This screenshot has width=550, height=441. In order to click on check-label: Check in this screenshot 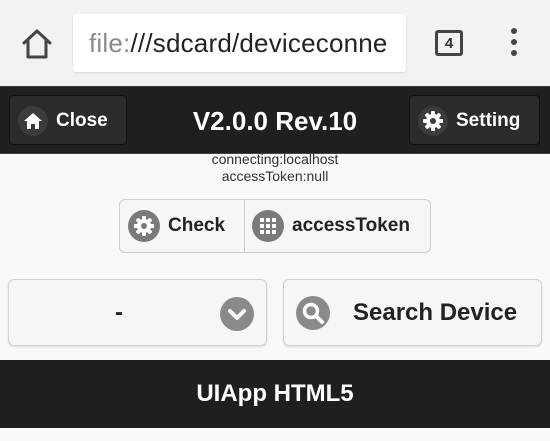, I will do `click(197, 225)`.